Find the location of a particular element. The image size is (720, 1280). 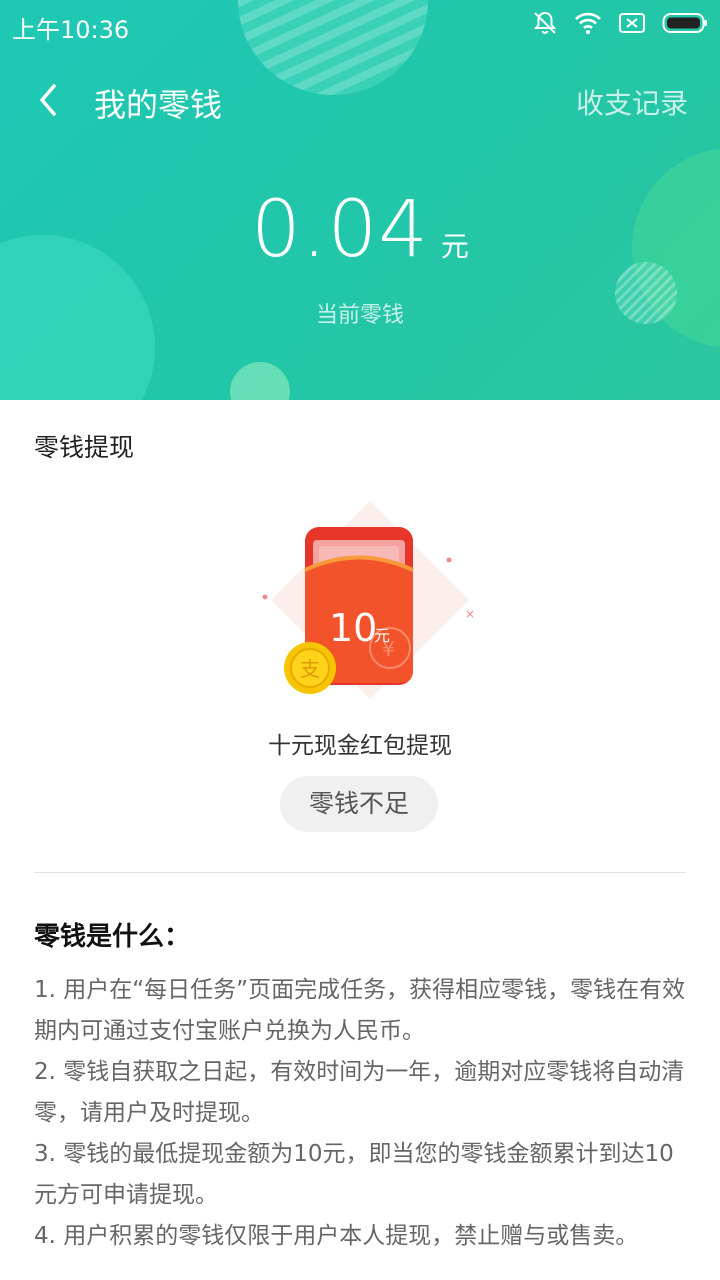

decor-bubble is located at coordinates (260, 381).